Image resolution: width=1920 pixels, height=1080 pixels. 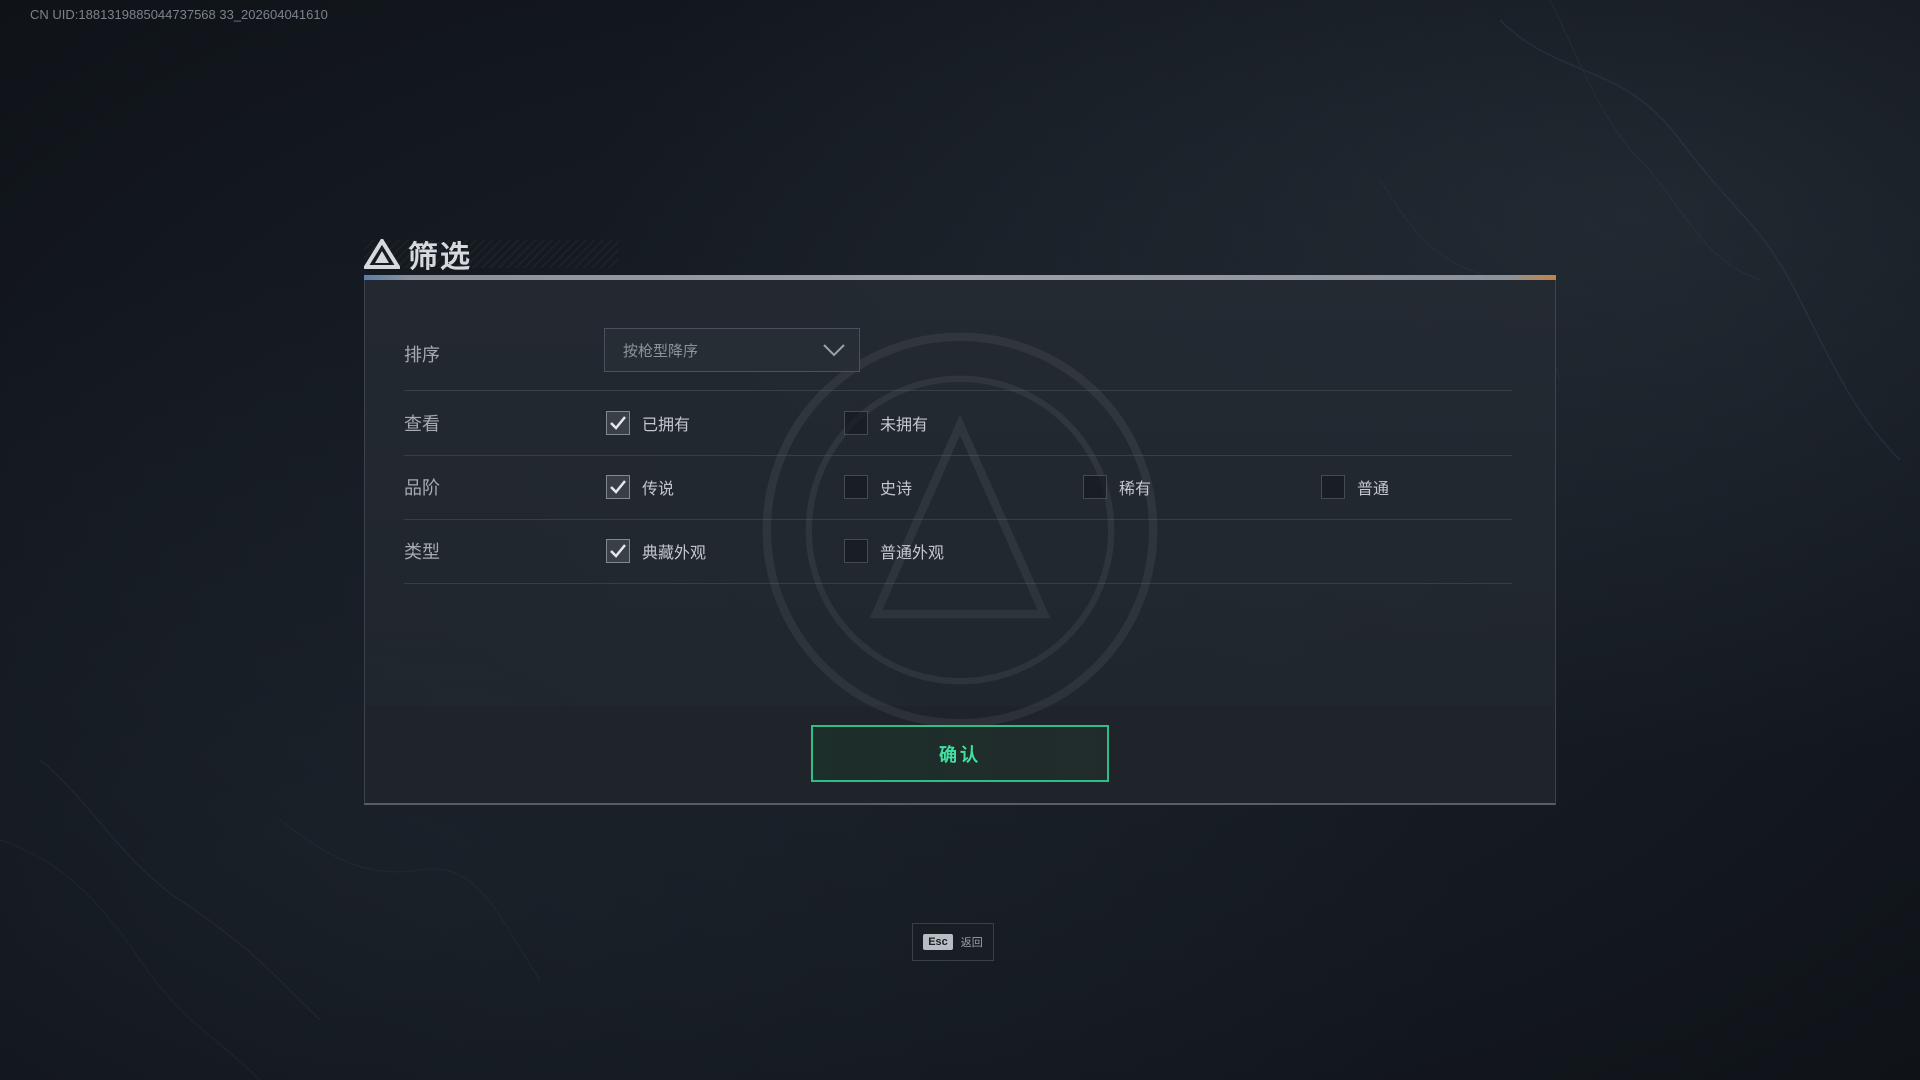 What do you see at coordinates (960, 277) in the screenshot?
I see `panel-top-bar` at bounding box center [960, 277].